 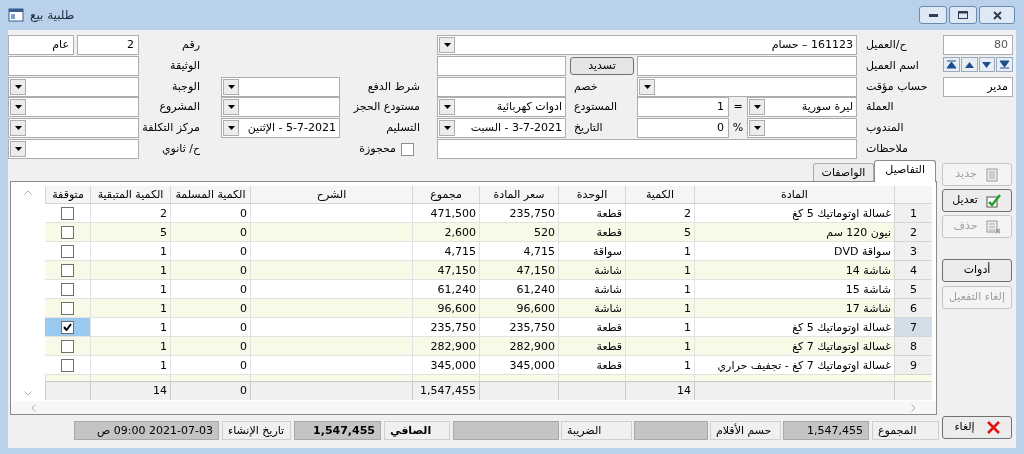 What do you see at coordinates (978, 87) in the screenshot?
I see `user-field: مدير` at bounding box center [978, 87].